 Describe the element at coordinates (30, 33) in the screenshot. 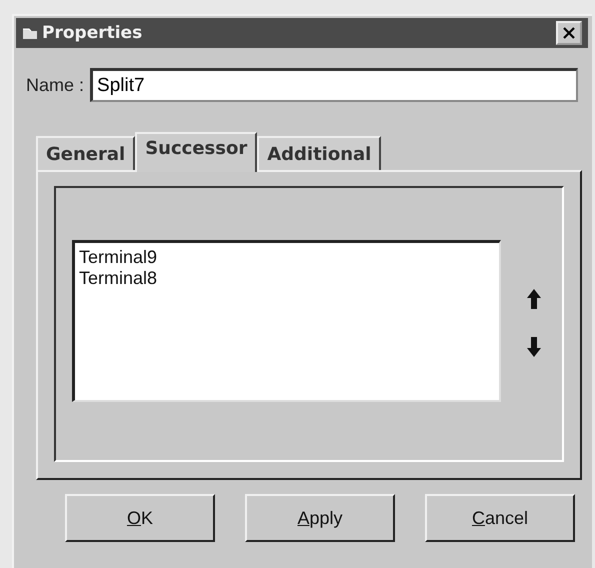

I see `window-icon` at that location.